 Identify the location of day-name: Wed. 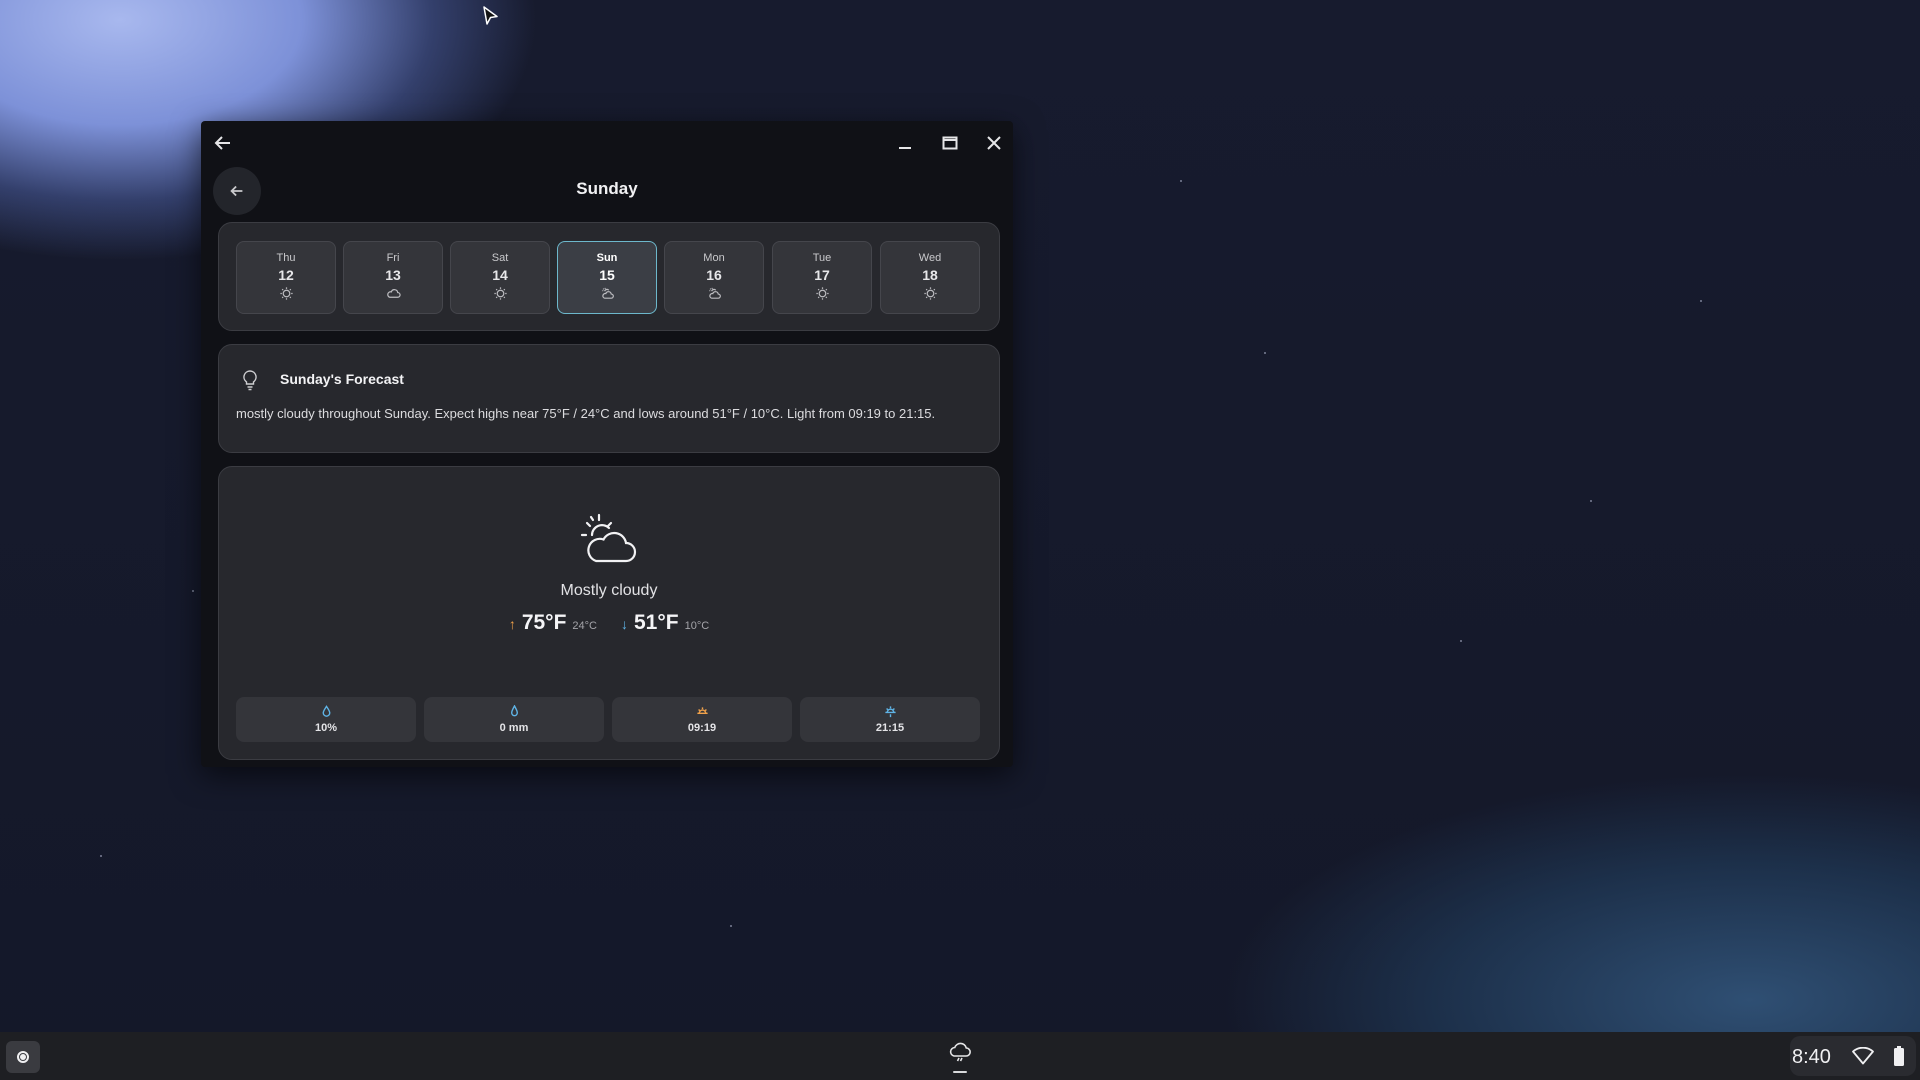
(930, 258).